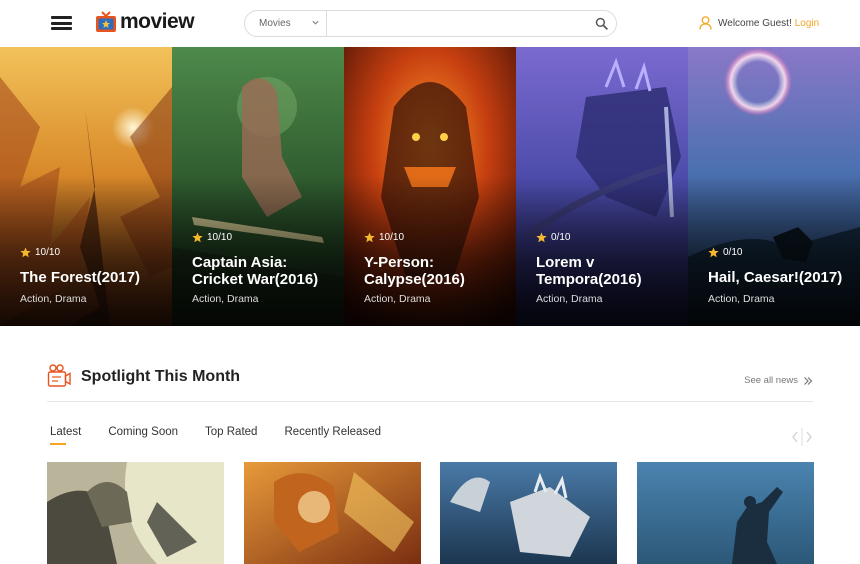 The width and height of the screenshot is (860, 564). I want to click on welcome-area: Welcome Guest! Login, so click(759, 23).